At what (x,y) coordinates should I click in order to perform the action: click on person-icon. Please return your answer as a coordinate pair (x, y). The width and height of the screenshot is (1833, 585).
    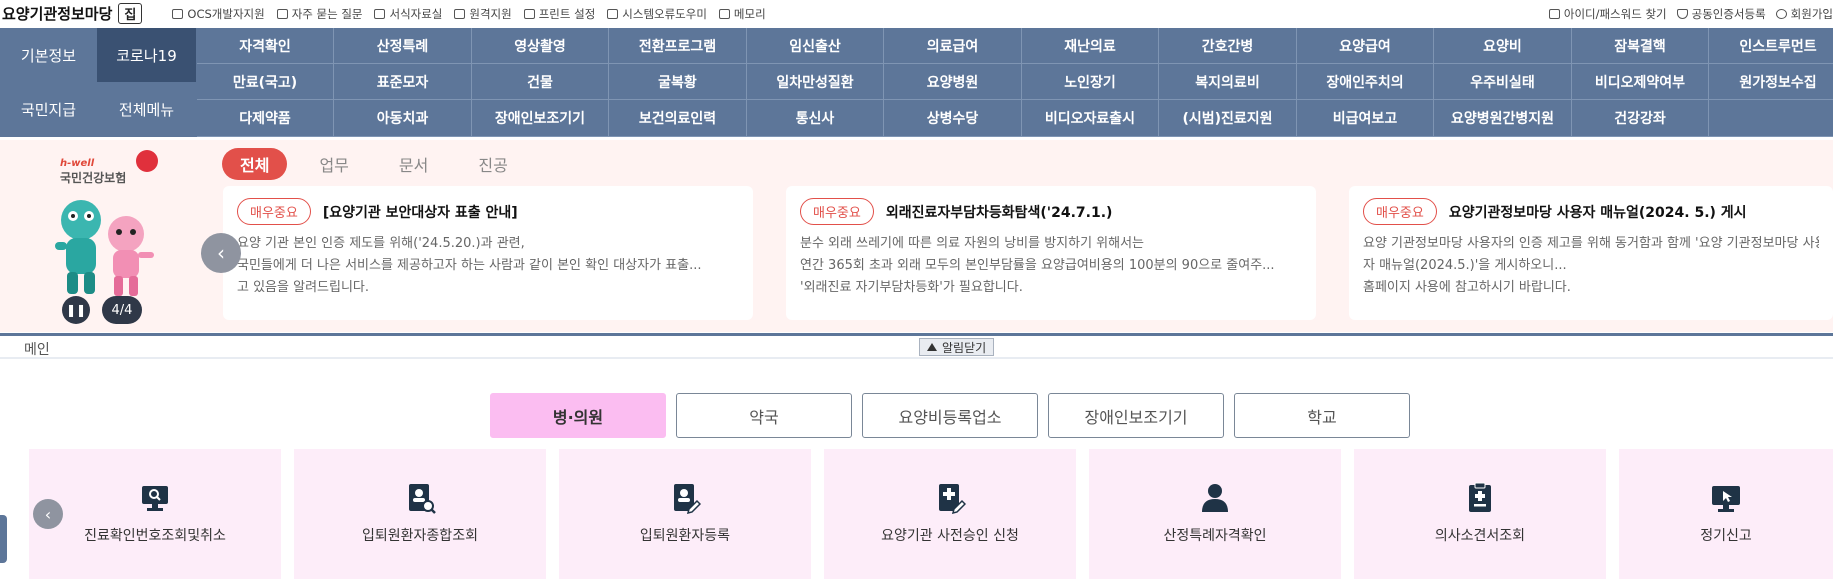
    Looking at the image, I should click on (1215, 498).